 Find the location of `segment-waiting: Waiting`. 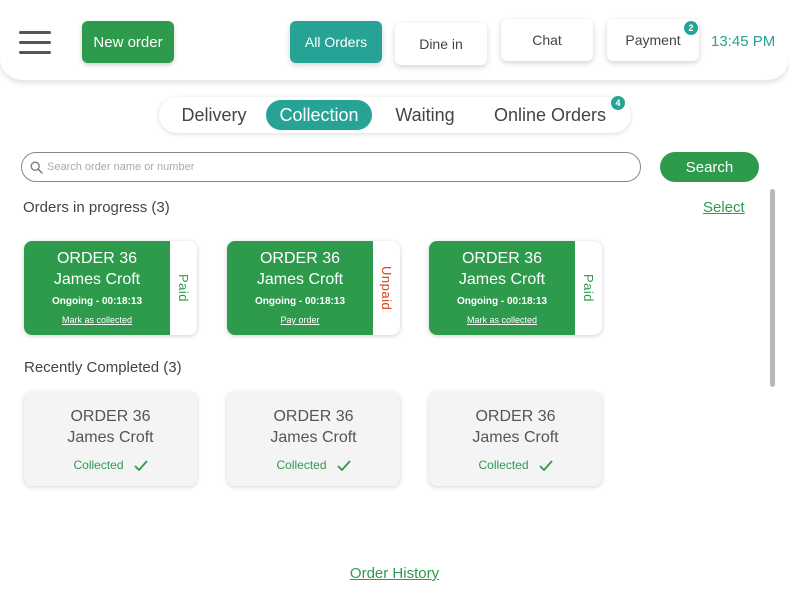

segment-waiting: Waiting is located at coordinates (425, 115).